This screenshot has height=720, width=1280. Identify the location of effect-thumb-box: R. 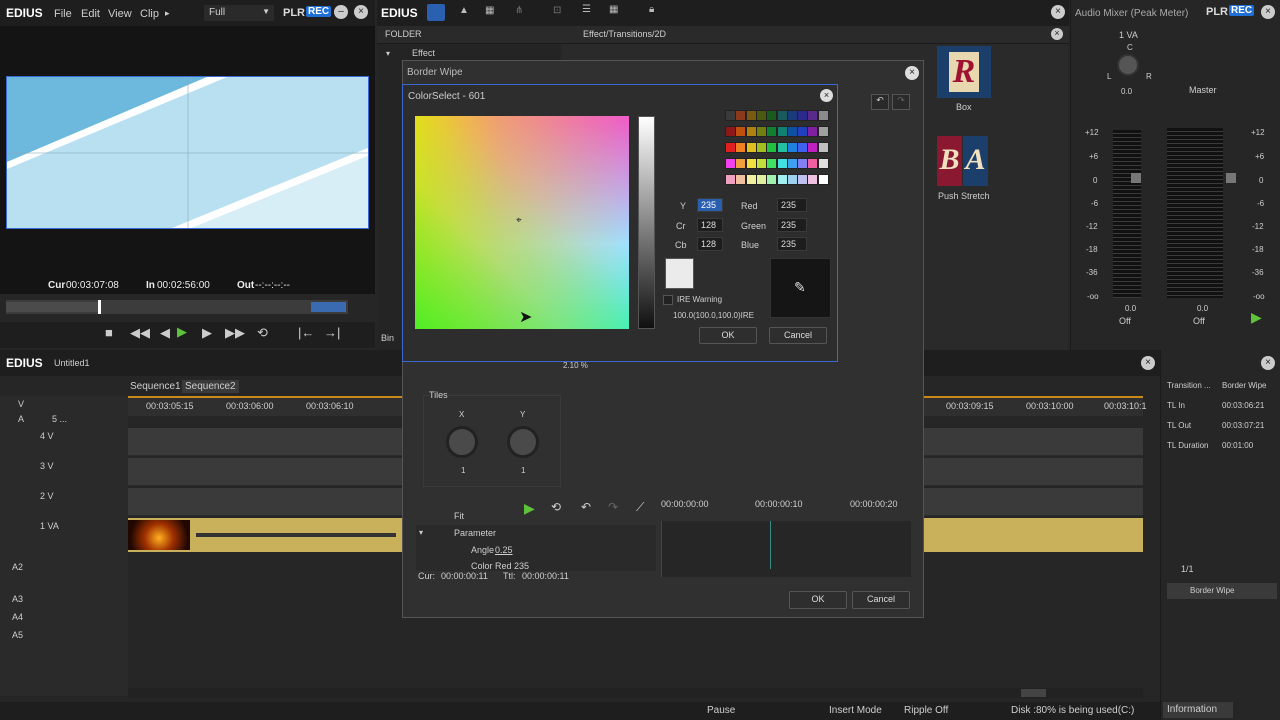
(964, 72).